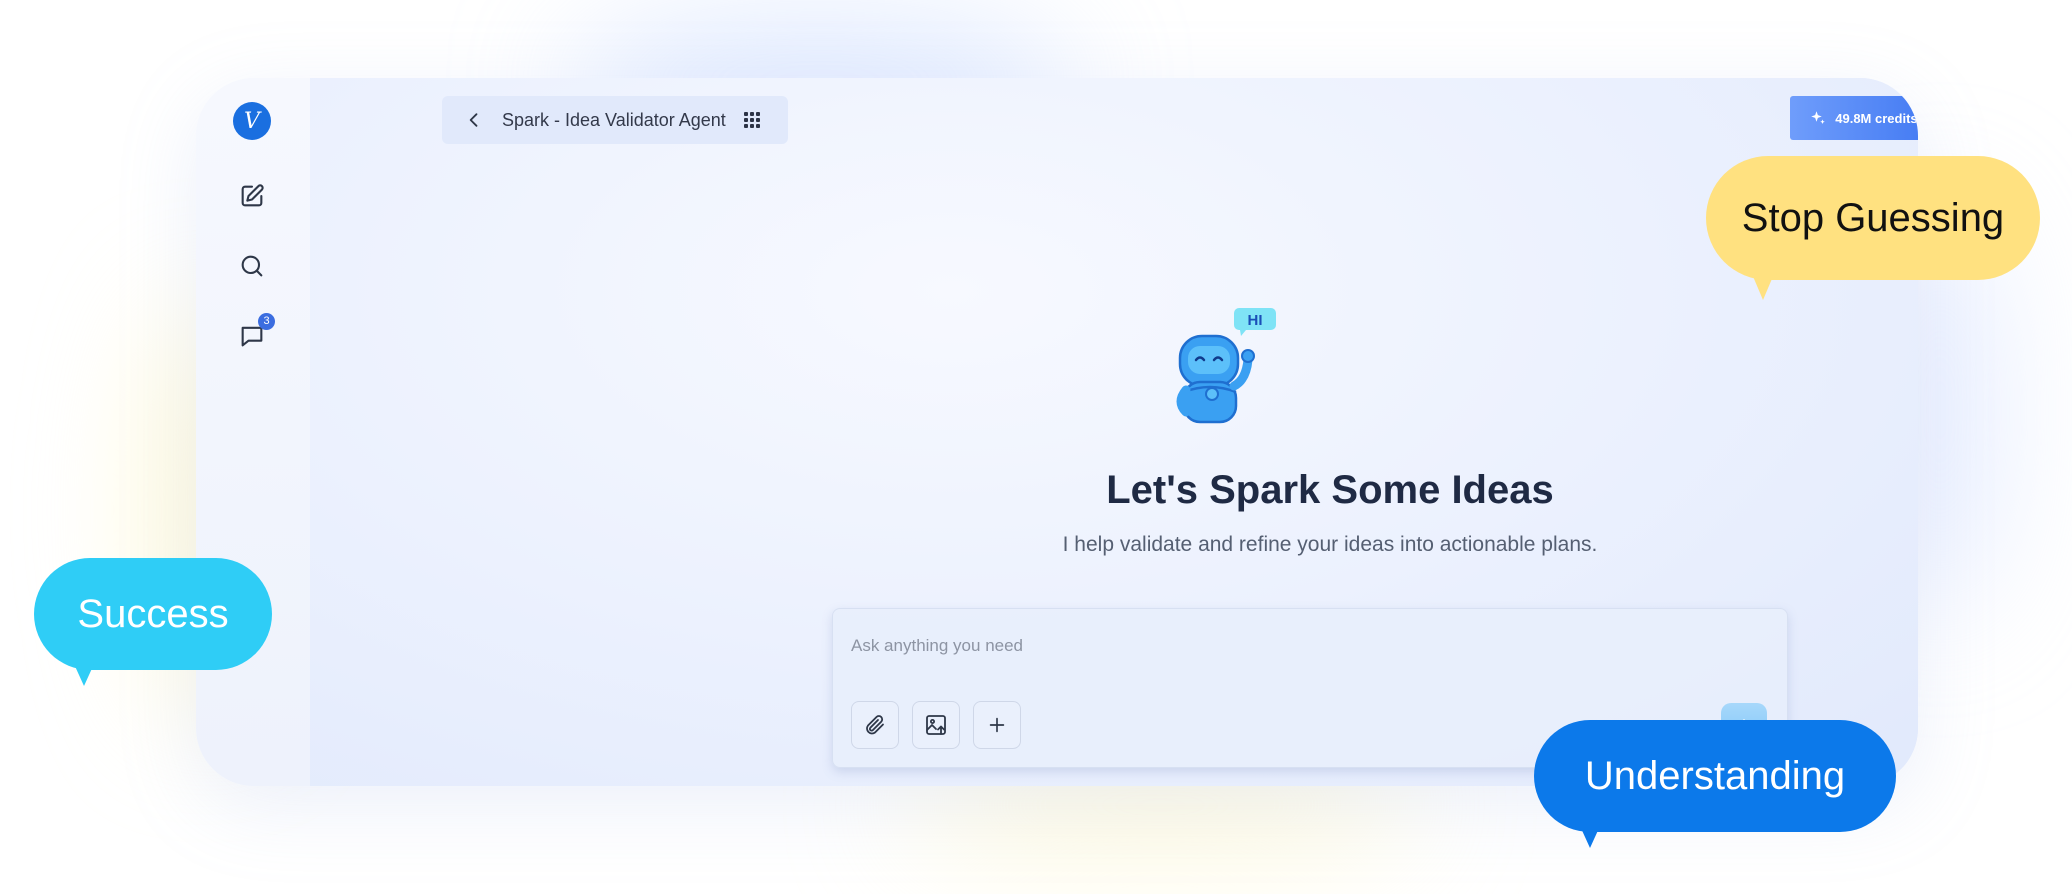  I want to click on new-chat-edit-icon, so click(252, 196).